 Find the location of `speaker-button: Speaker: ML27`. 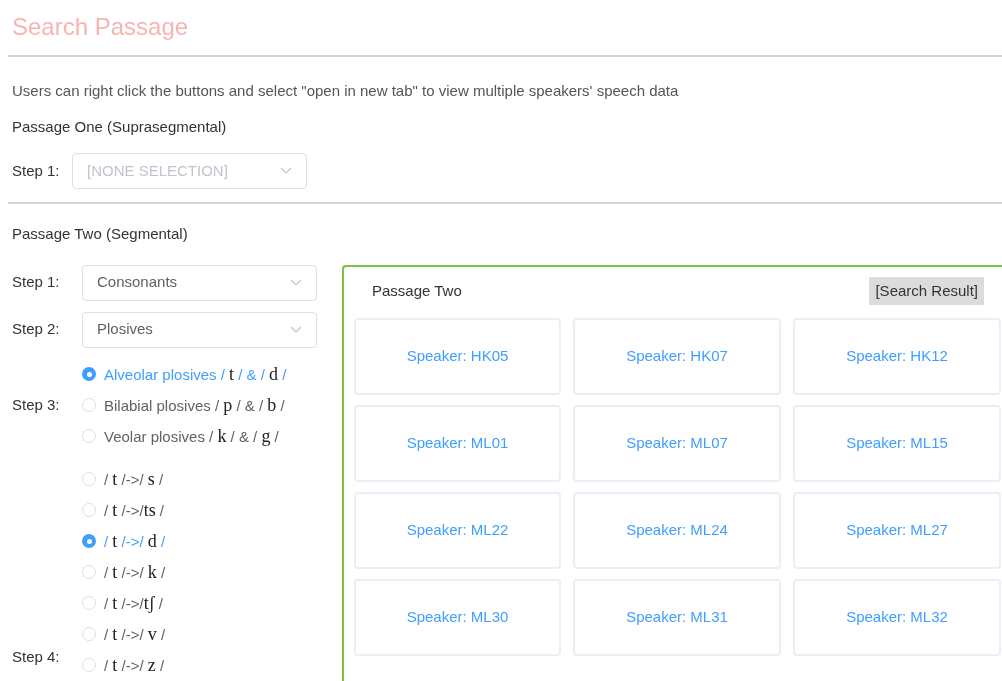

speaker-button: Speaker: ML27 is located at coordinates (897, 530).